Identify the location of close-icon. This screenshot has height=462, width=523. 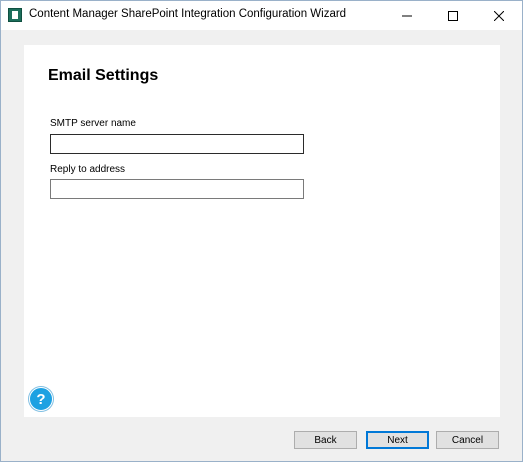
(498, 15).